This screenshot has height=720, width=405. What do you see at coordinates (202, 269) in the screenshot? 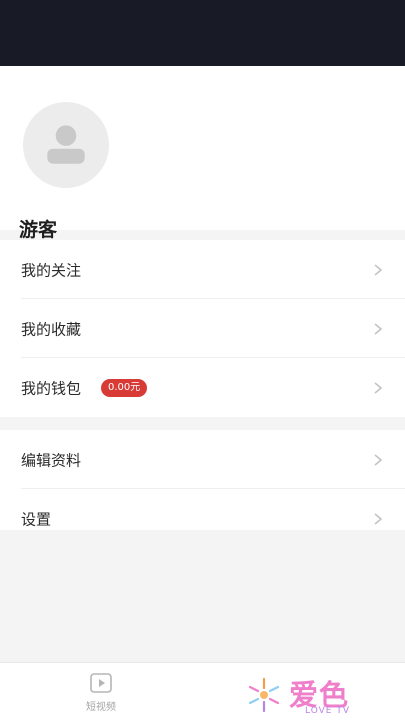
I see `menu-item-following: 我的关注` at bounding box center [202, 269].